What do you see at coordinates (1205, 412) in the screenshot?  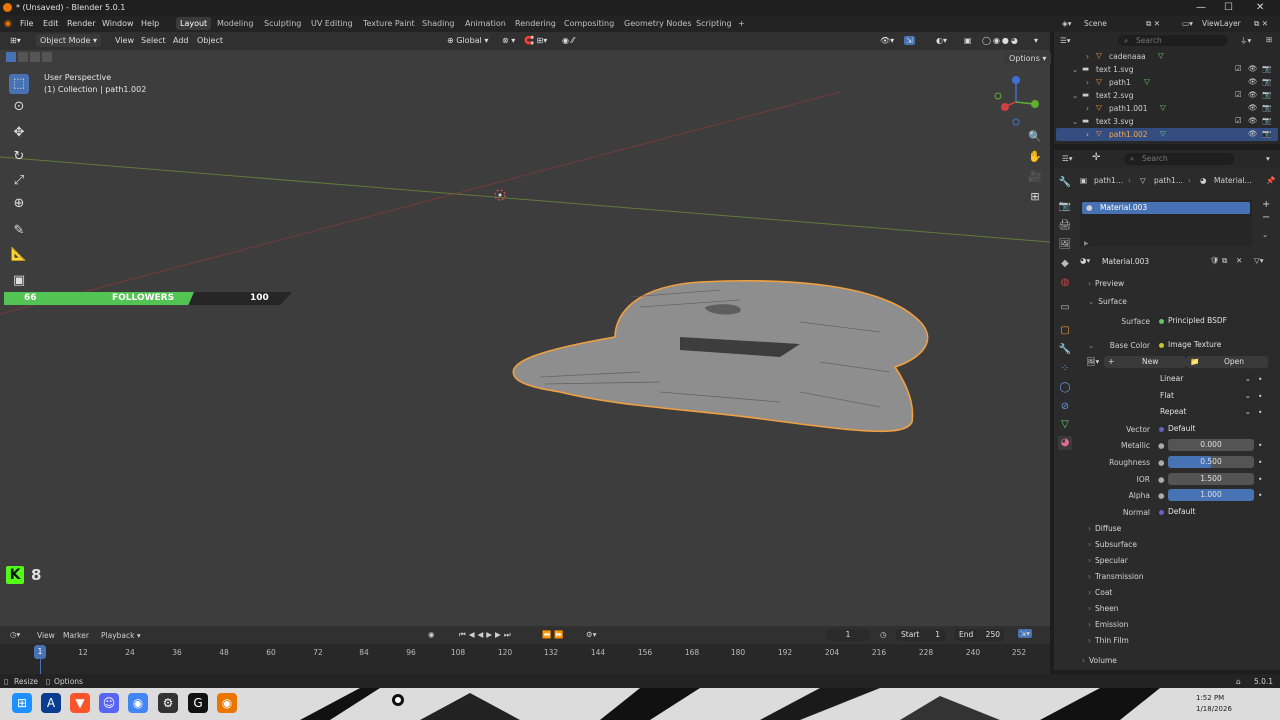 I see `extension-dropdown: Repeat ⌄` at bounding box center [1205, 412].